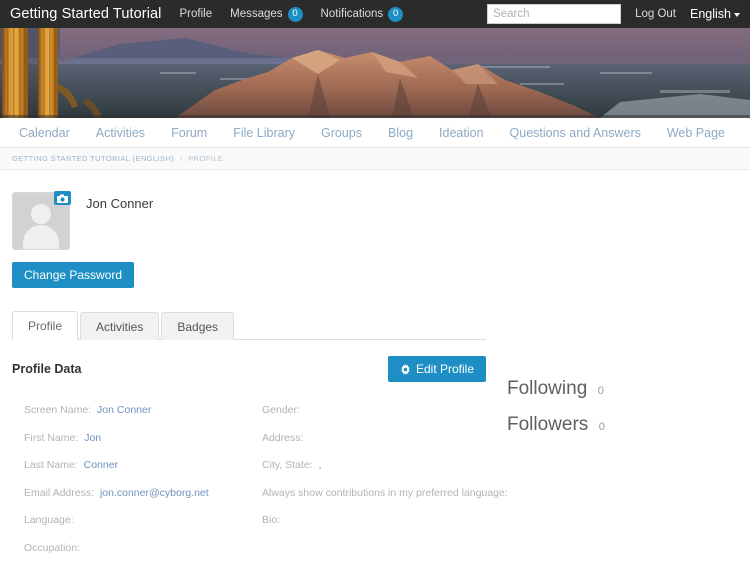 Image resolution: width=750 pixels, height=567 pixels. I want to click on user-placeholder-body, so click(41, 237).